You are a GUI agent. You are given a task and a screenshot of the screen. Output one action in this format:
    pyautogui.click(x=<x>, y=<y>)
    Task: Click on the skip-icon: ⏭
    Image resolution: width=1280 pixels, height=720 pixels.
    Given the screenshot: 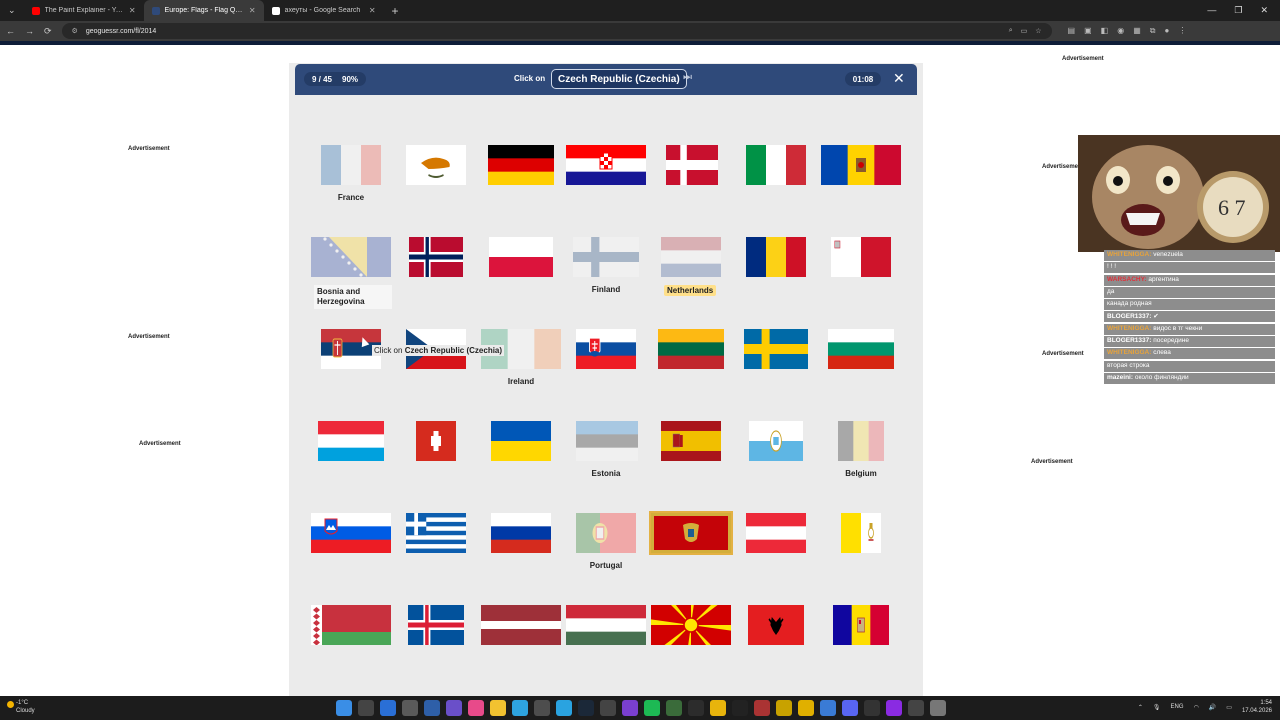 What is the action you would take?
    pyautogui.click(x=687, y=77)
    